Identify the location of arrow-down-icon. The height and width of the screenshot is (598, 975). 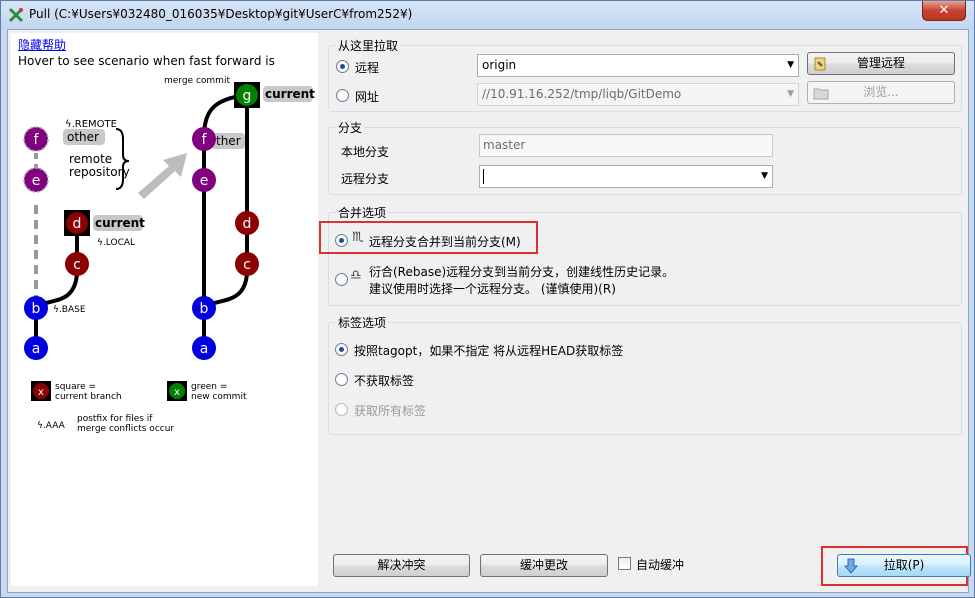
(851, 566).